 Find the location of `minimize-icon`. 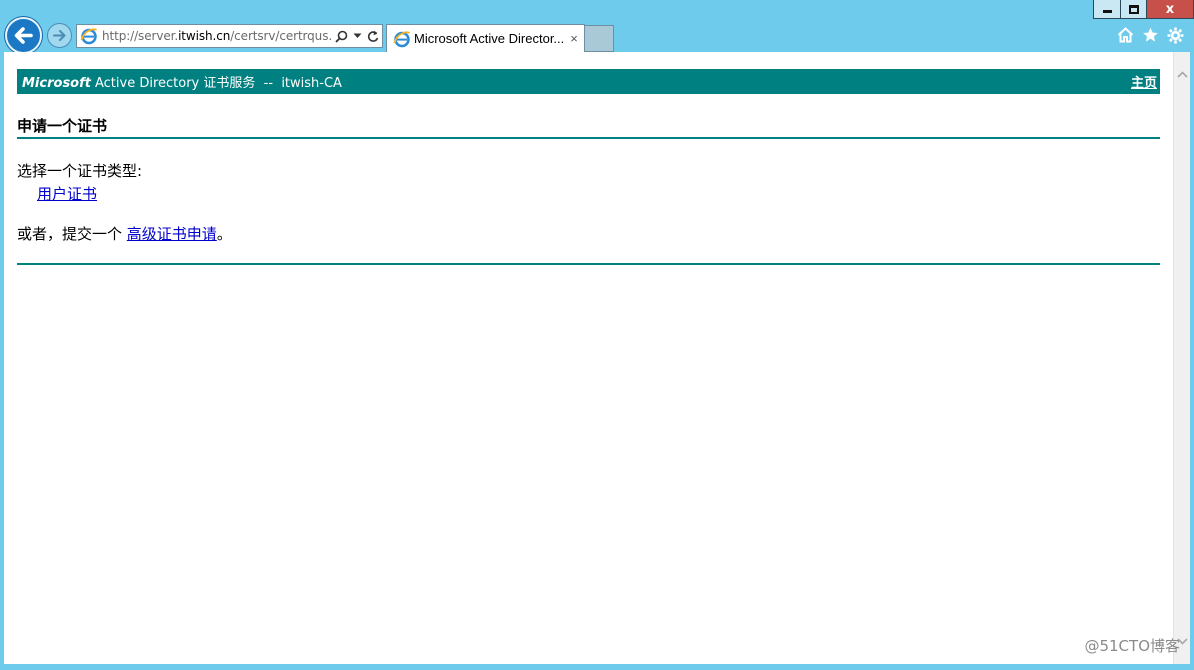

minimize-icon is located at coordinates (1107, 11).